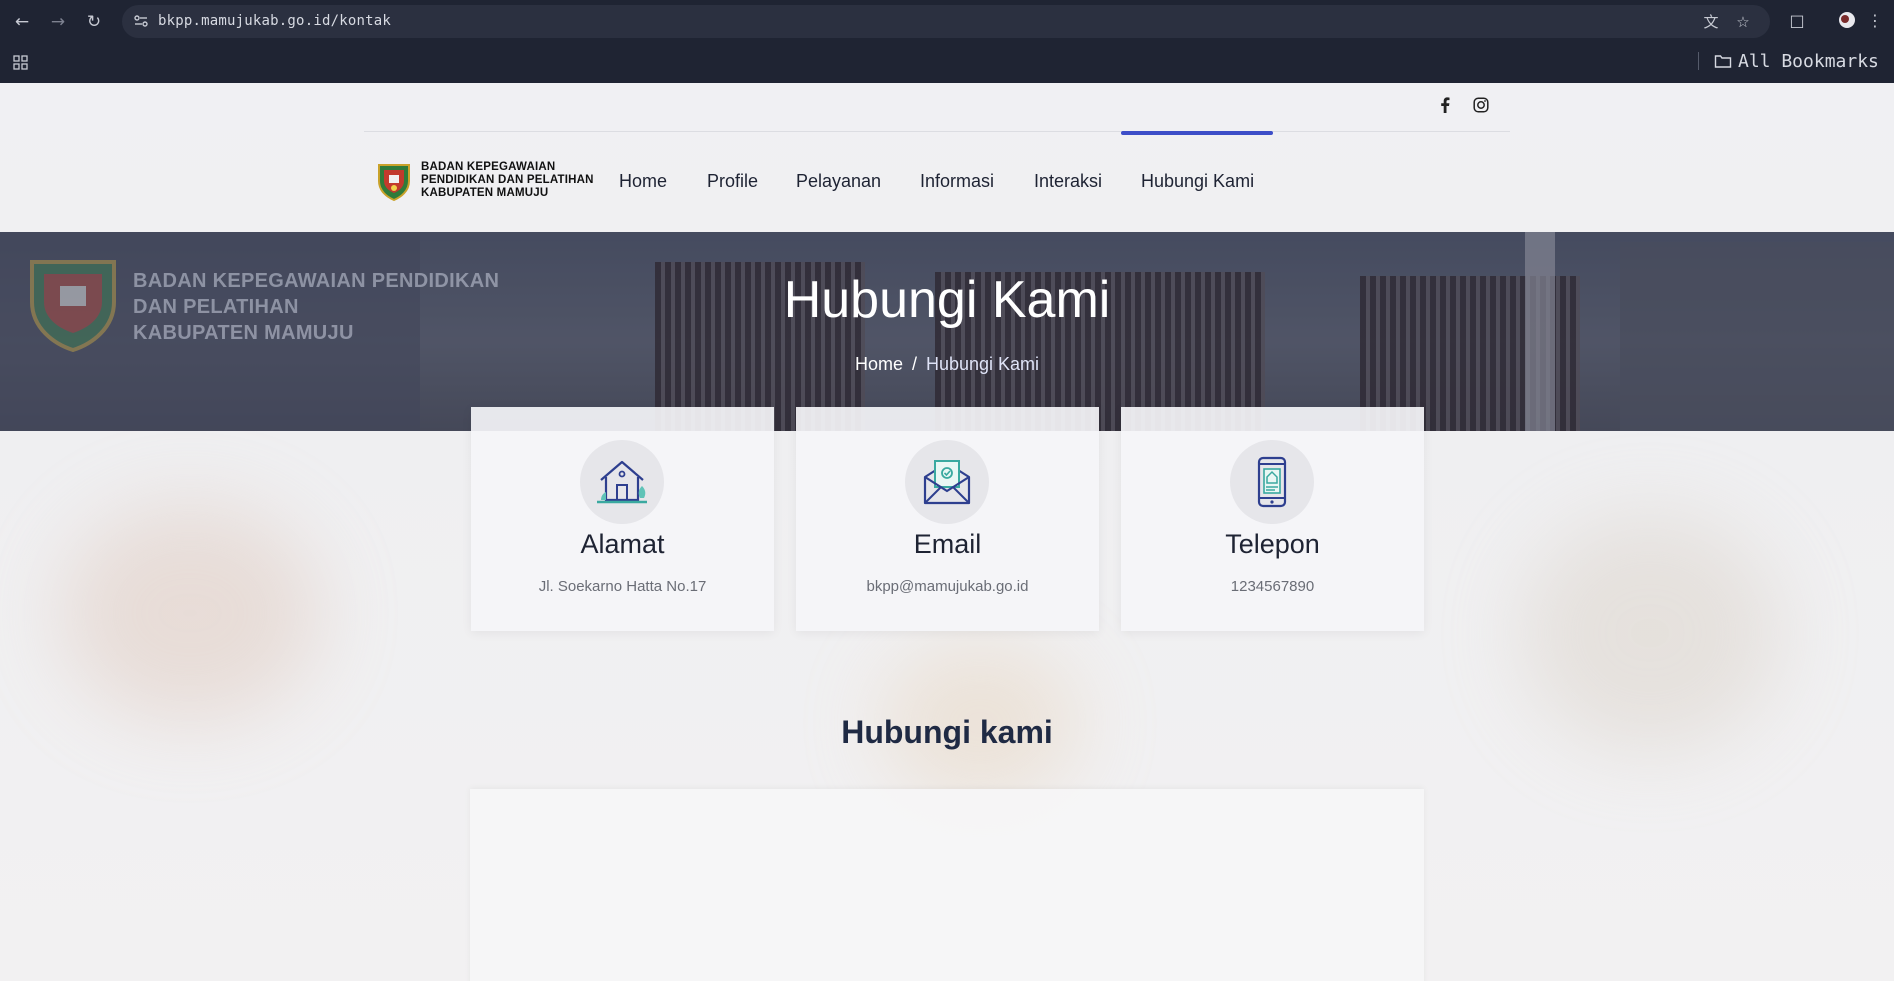 The width and height of the screenshot is (1894, 981). Describe the element at coordinates (622, 586) in the screenshot. I see `contact-value: Jl. Soekarno Hatta No.17` at that location.